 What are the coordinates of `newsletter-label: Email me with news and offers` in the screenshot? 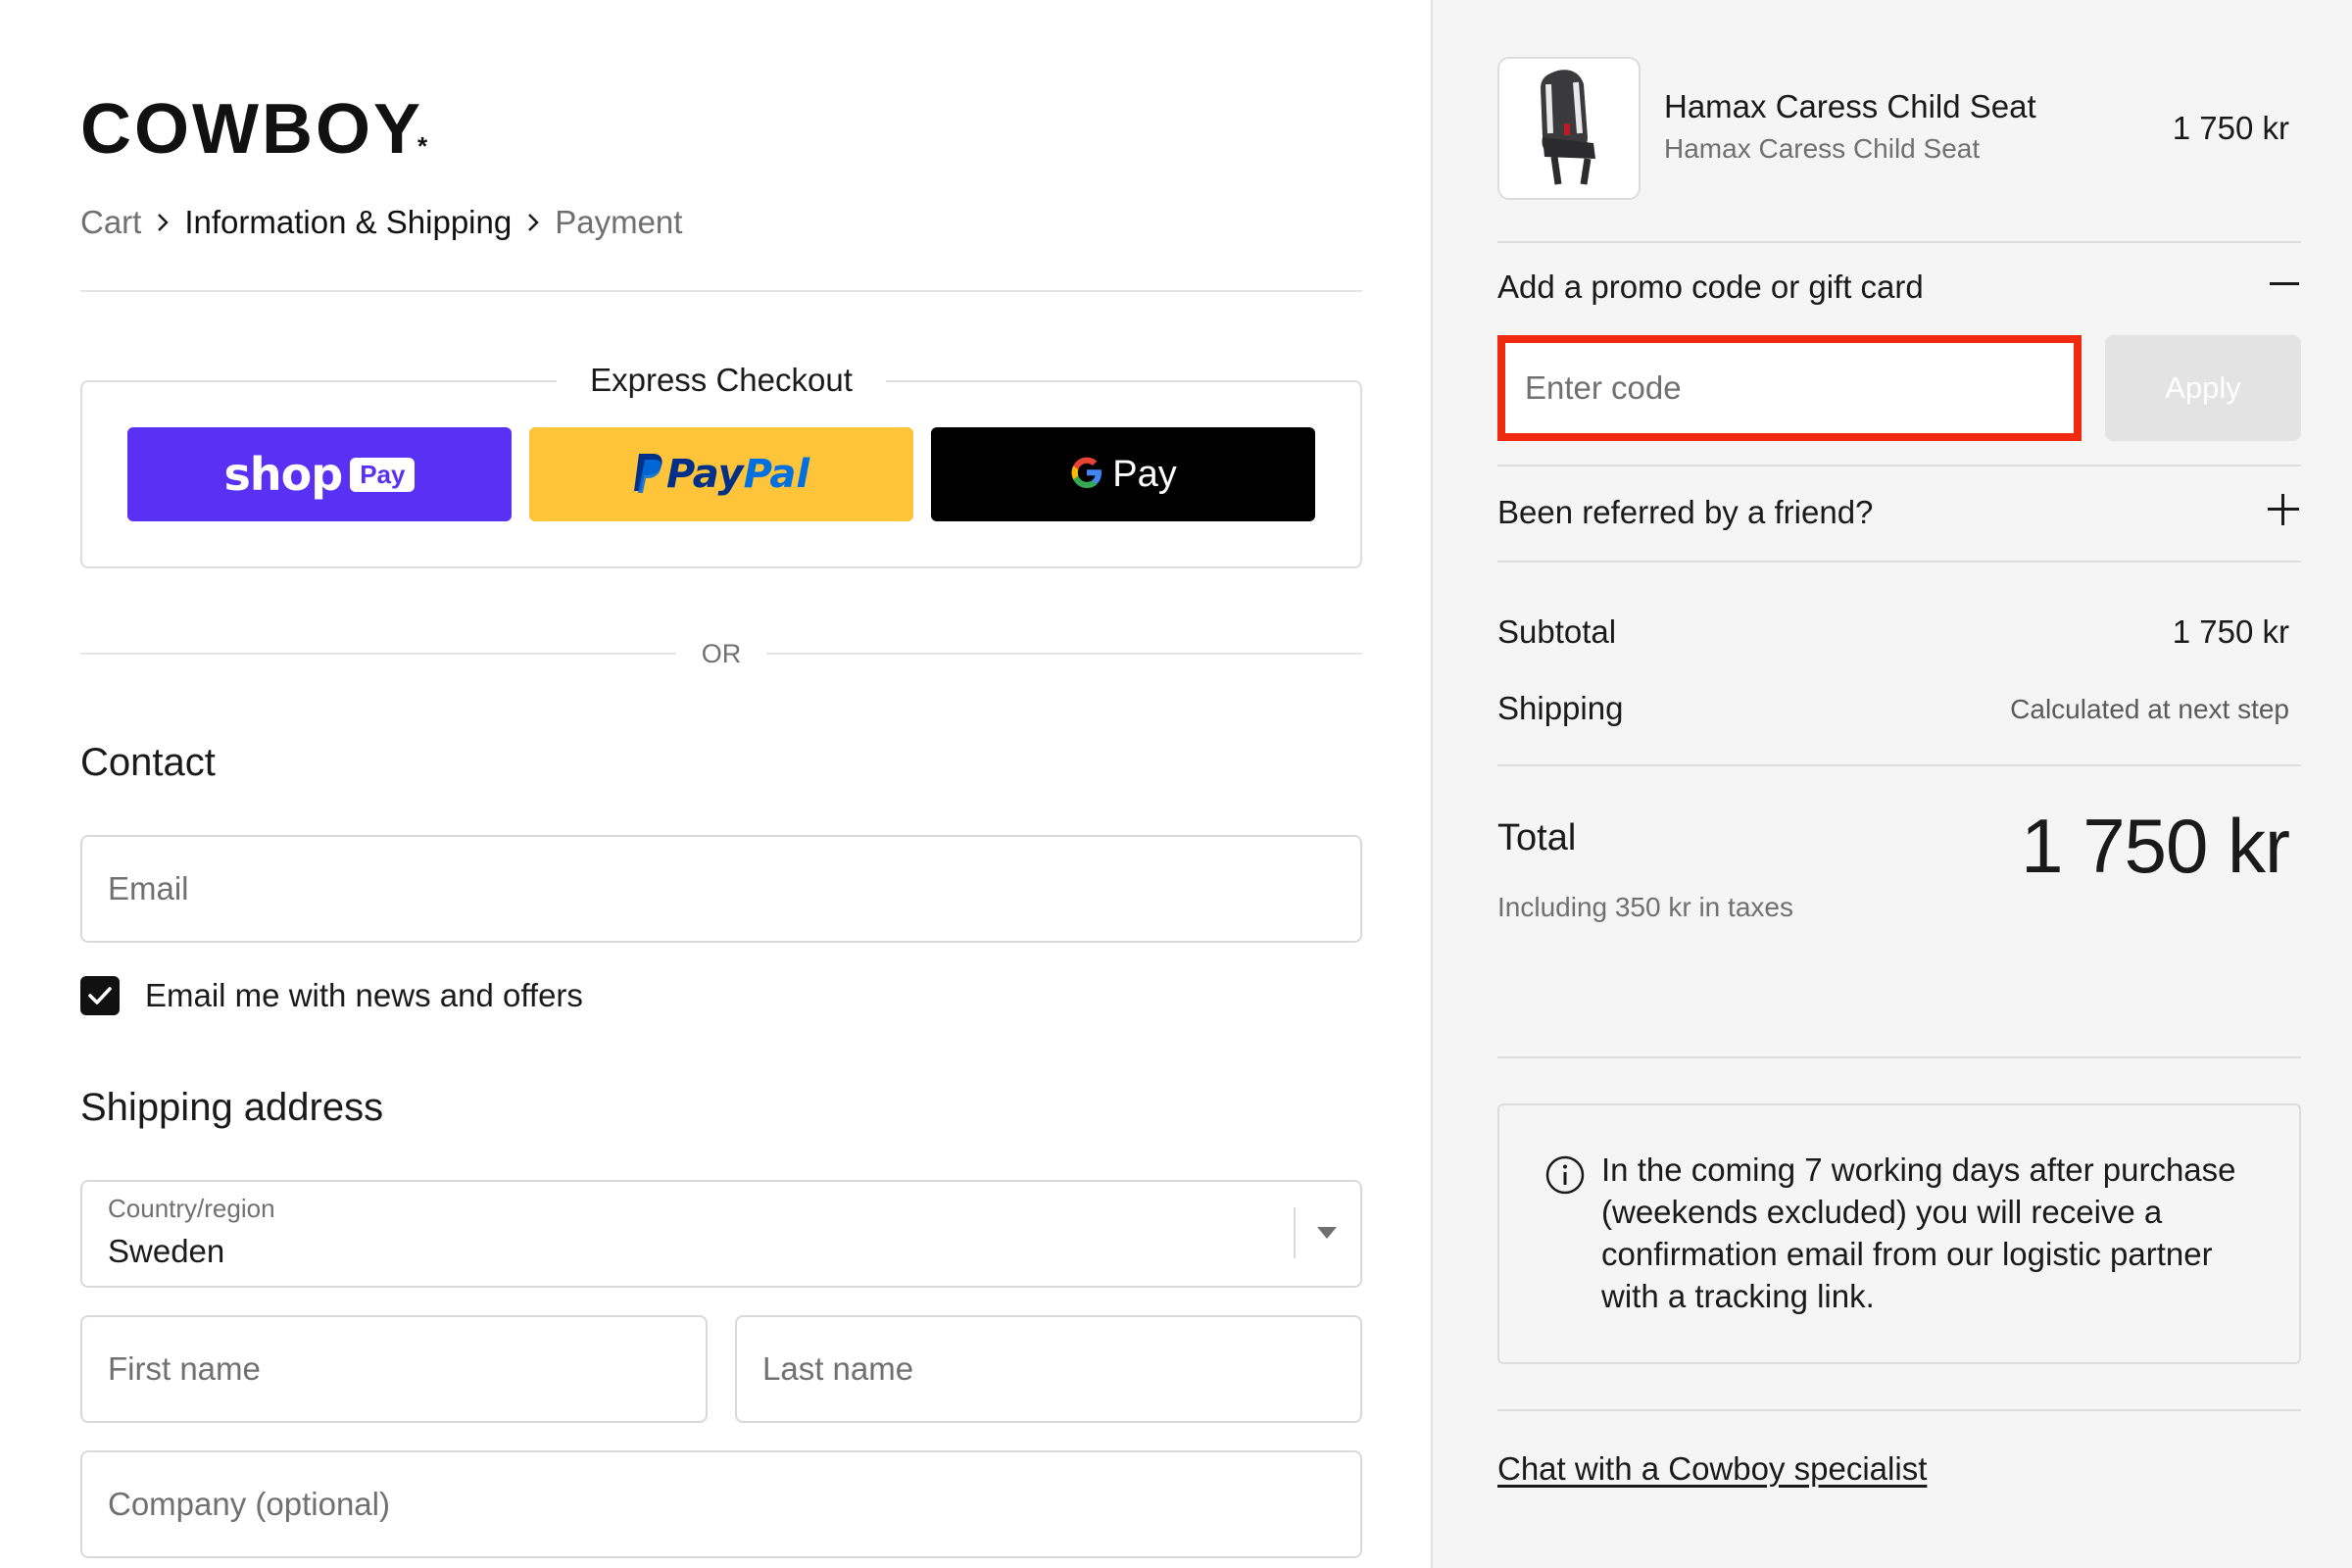 It's located at (364, 995).